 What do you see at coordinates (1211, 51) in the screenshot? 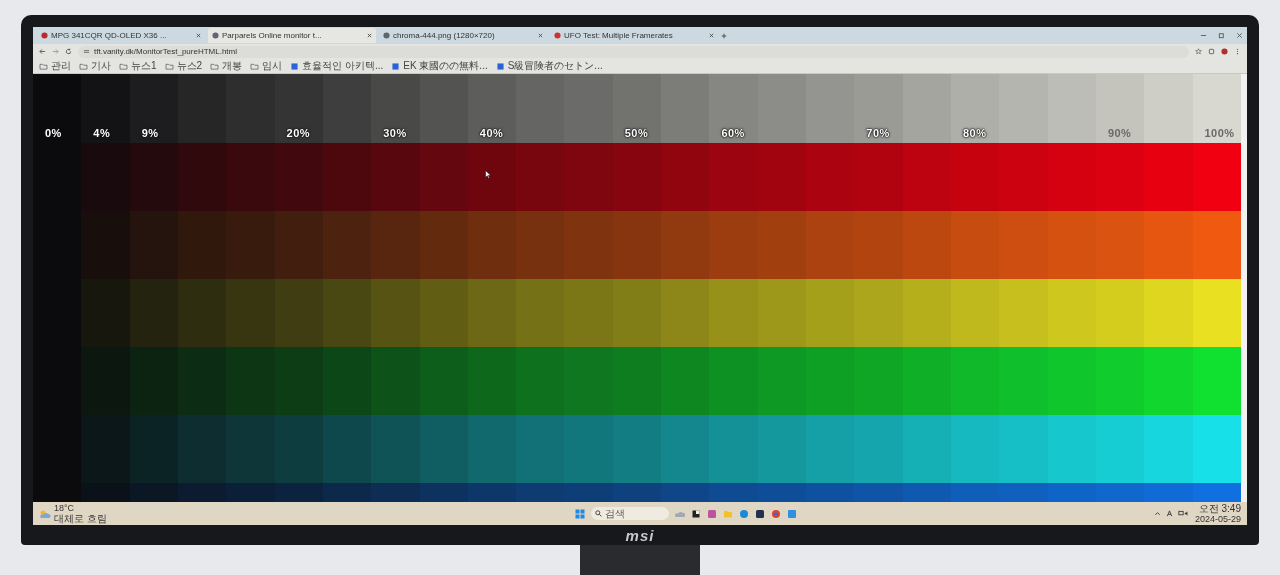
I see `extension-icon` at bounding box center [1211, 51].